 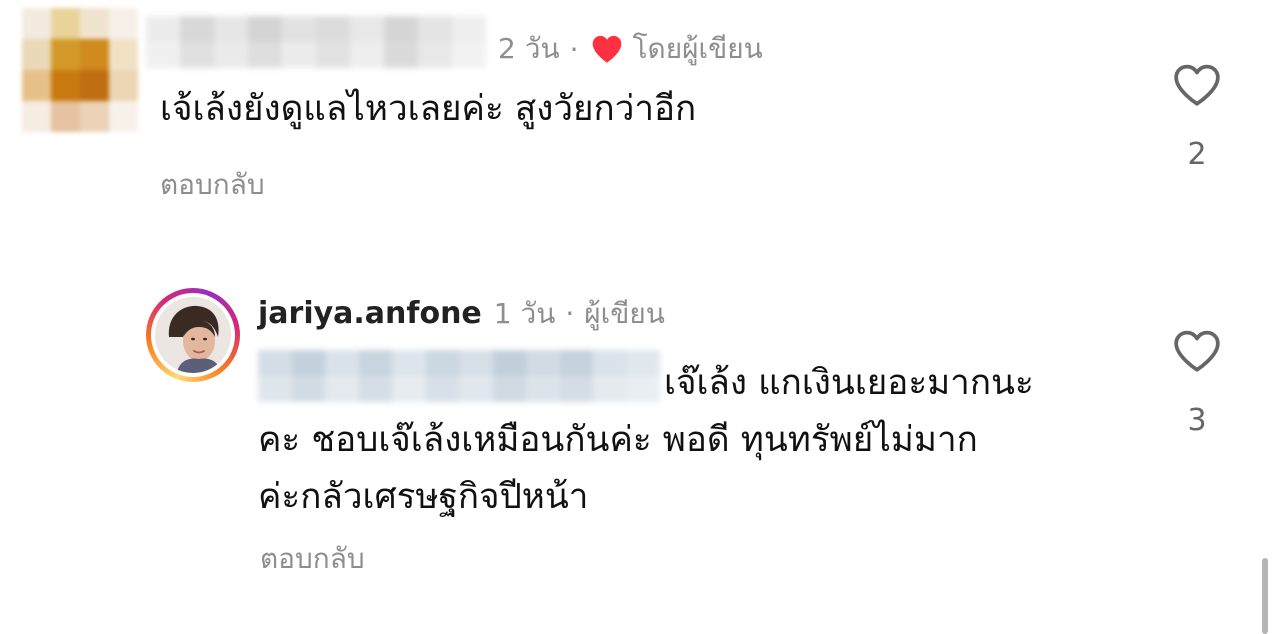 I want to click on comment-text: เจ้เล้งยังดูแลไหวเลยค่ะ สูงวัยกว่าอีก, so click(x=428, y=109).